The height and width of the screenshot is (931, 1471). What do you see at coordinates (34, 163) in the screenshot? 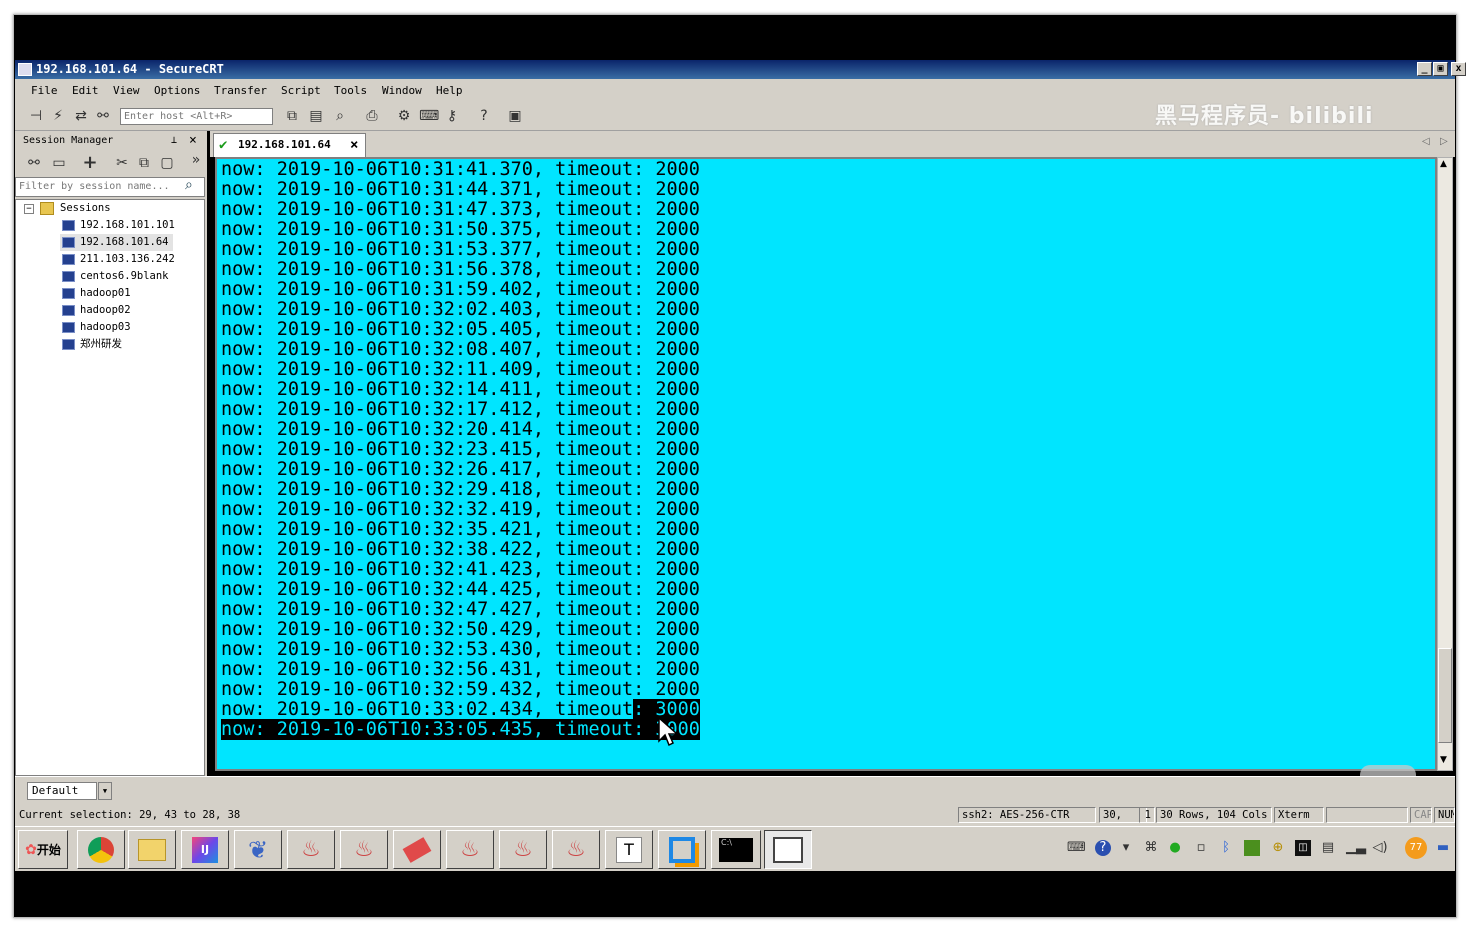
I see `link-icon: ⚯` at bounding box center [34, 163].